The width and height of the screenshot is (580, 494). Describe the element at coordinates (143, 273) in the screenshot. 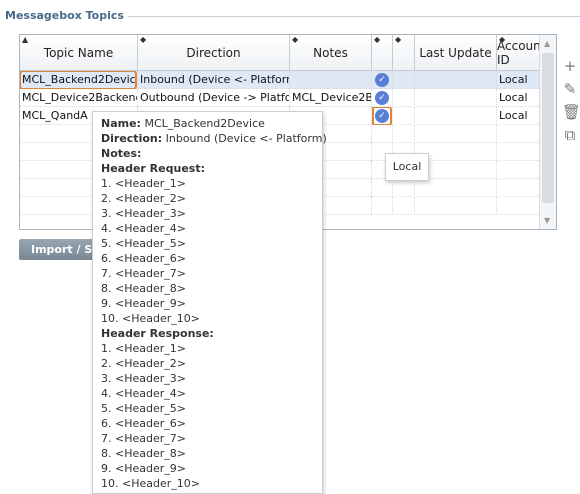

I see `header-request-item: 7. <Header_7>` at that location.